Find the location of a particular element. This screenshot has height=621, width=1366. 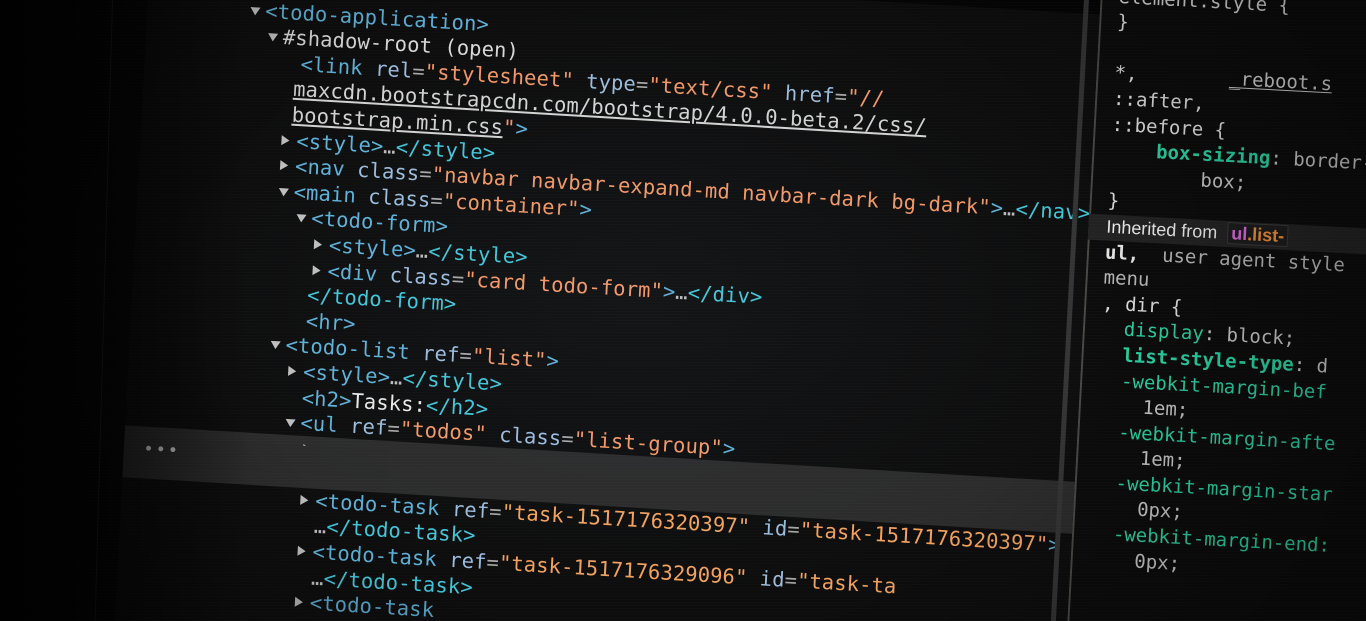

token-pval: : d is located at coordinates (1311, 365).